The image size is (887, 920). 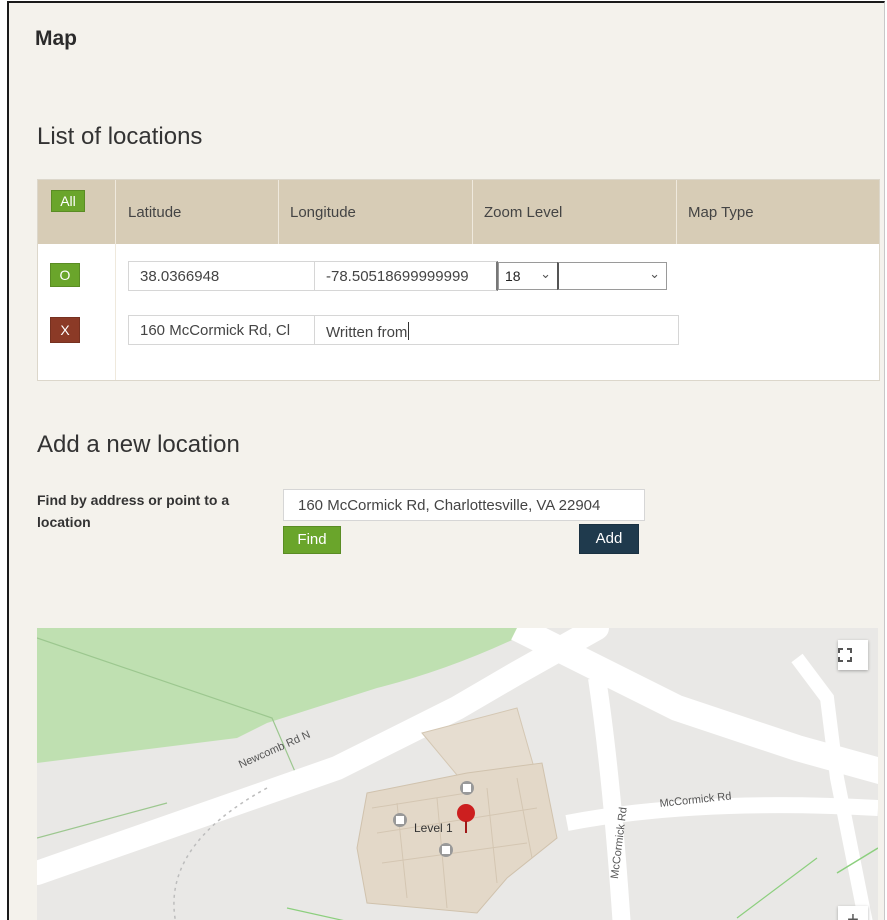 What do you see at coordinates (406, 276) in the screenshot?
I see `longitude-input: -78.50518699999999` at bounding box center [406, 276].